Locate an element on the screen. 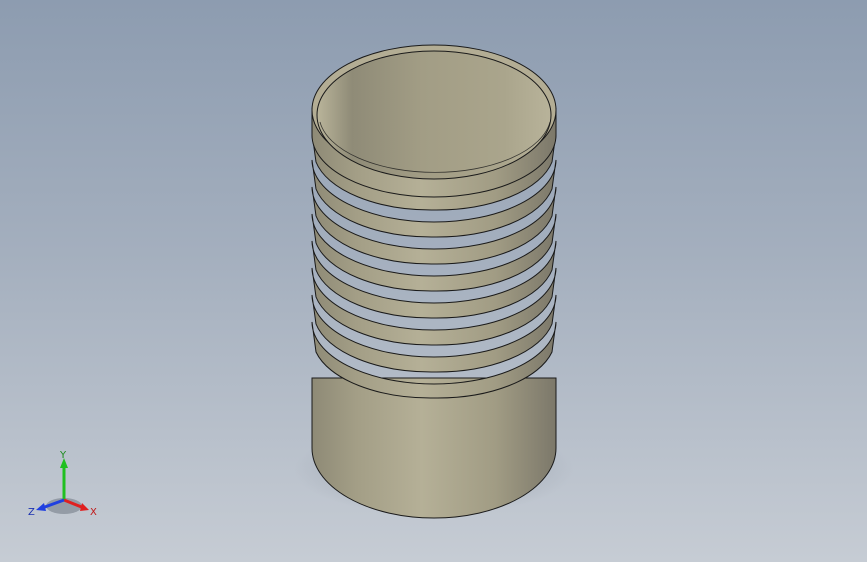  z-axis-label: Z is located at coordinates (31, 512).